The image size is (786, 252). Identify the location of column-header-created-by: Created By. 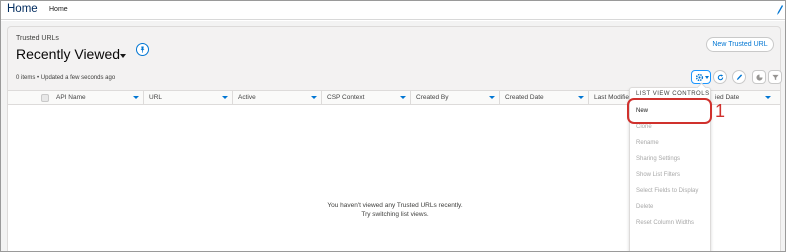
(455, 97).